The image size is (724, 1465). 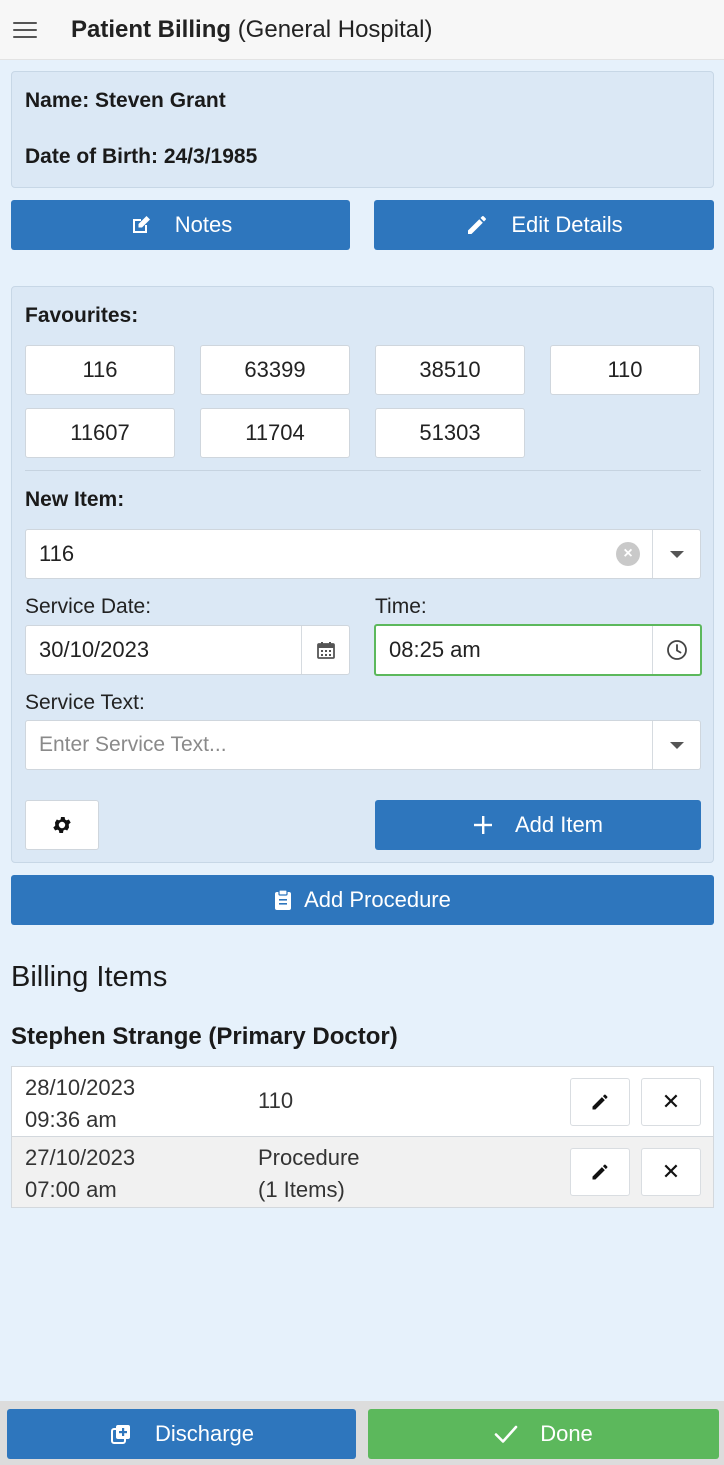 I want to click on bill-description-line2: (1 Items), so click(x=301, y=1189).